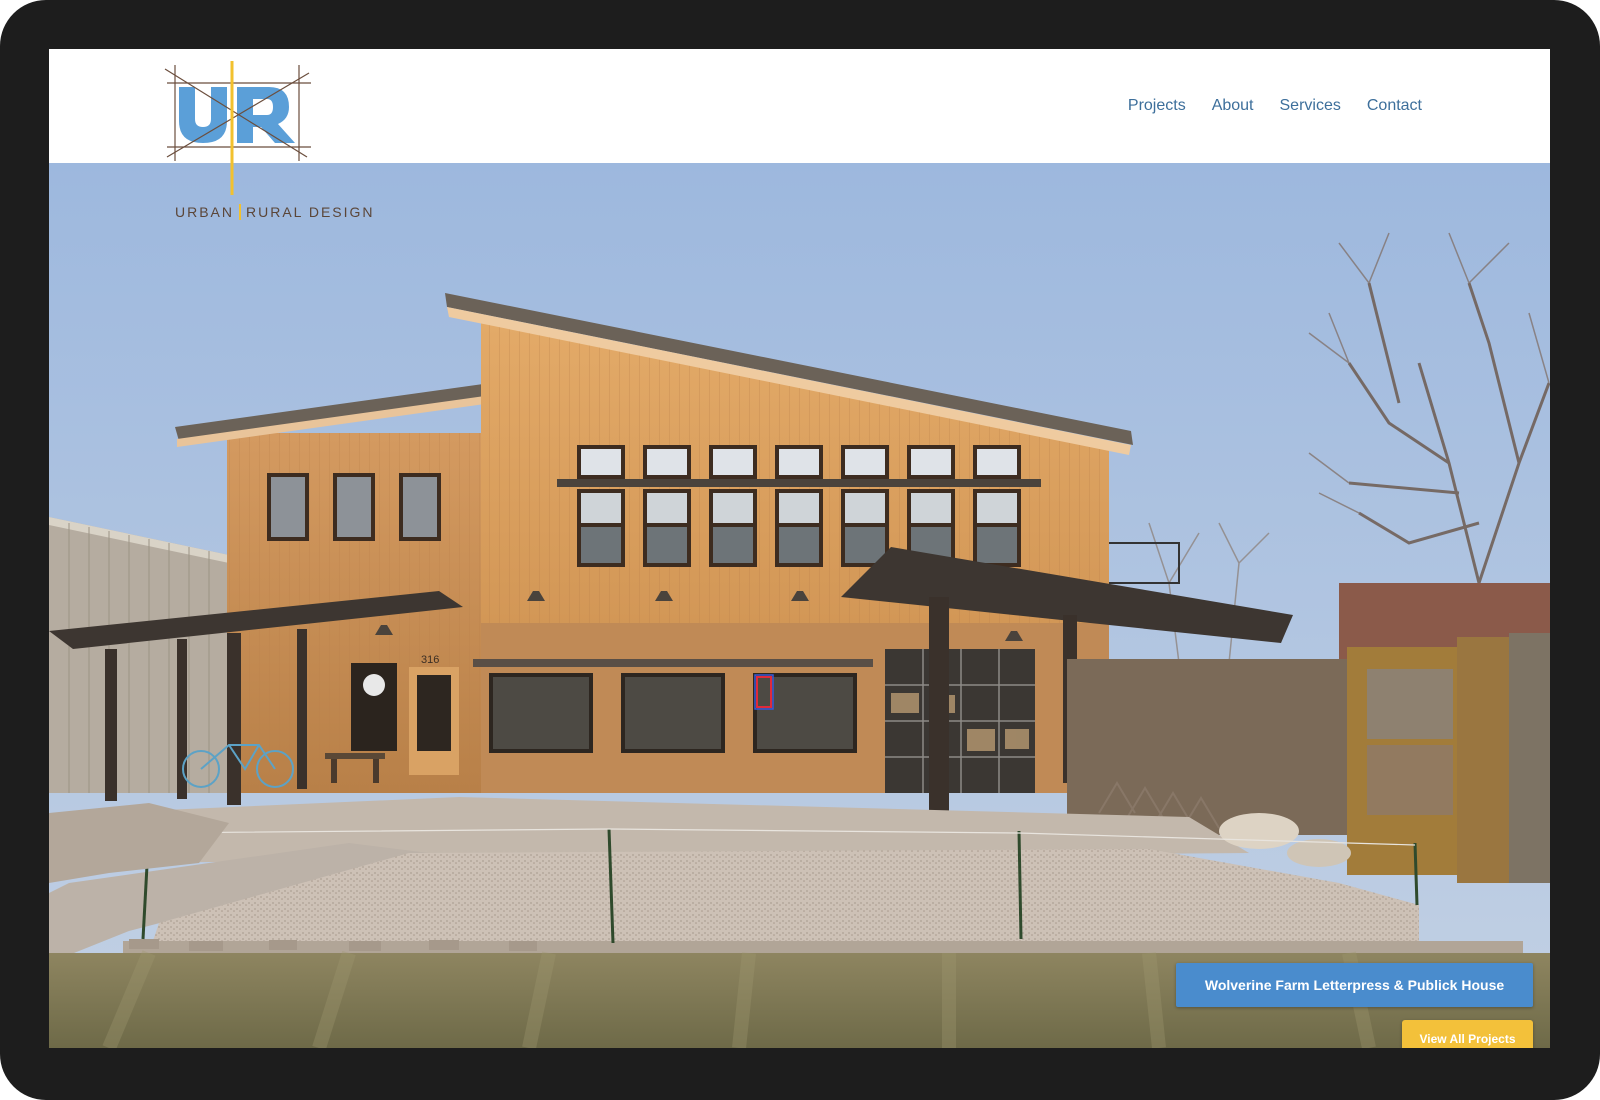  What do you see at coordinates (237, 128) in the screenshot?
I see `logo-mark-icon` at bounding box center [237, 128].